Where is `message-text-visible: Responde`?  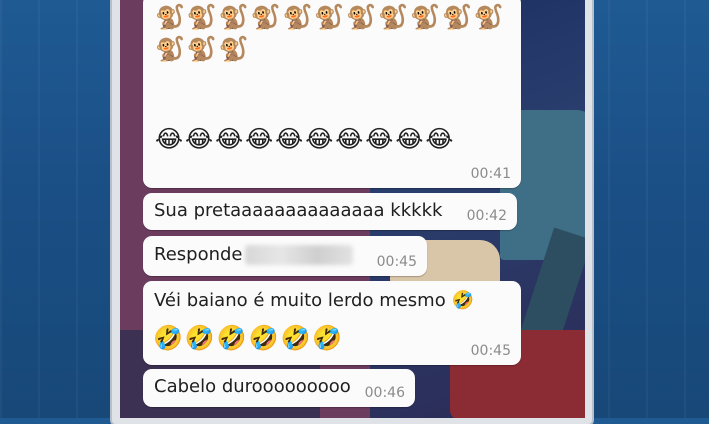 message-text-visible: Responde is located at coordinates (198, 254).